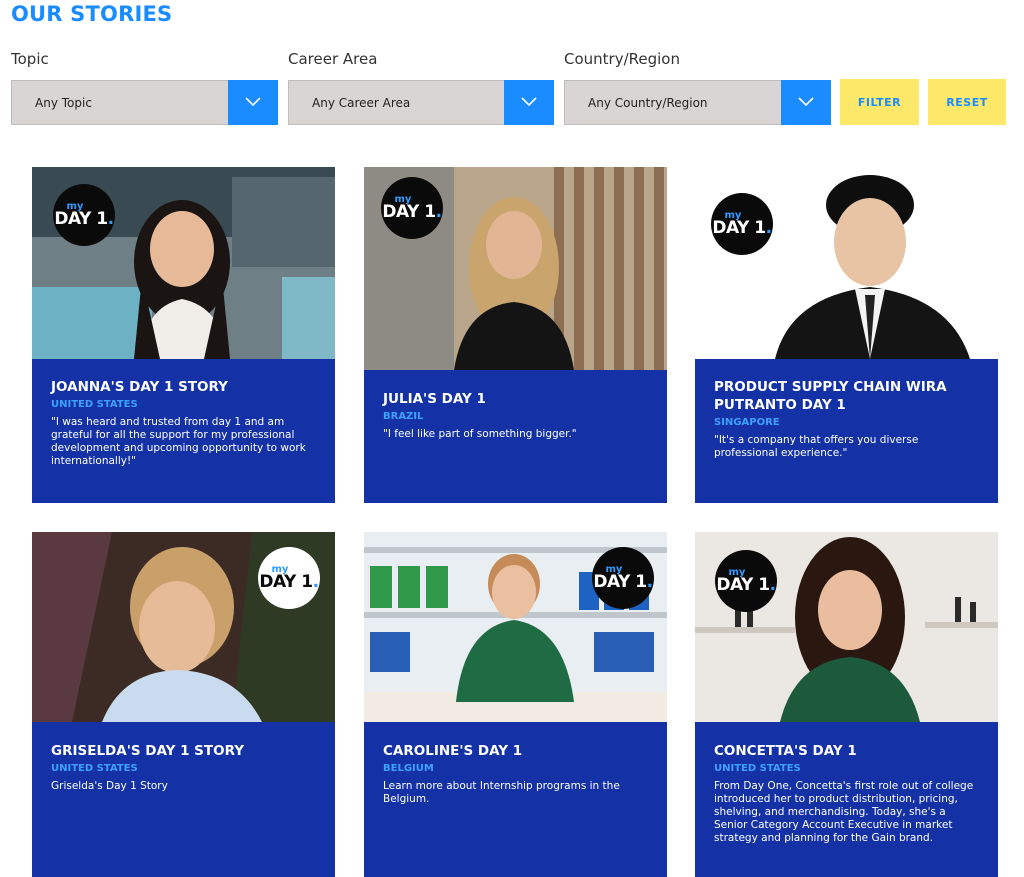  I want to click on story-blurb: "I feel like part of something bigger.", so click(480, 434).